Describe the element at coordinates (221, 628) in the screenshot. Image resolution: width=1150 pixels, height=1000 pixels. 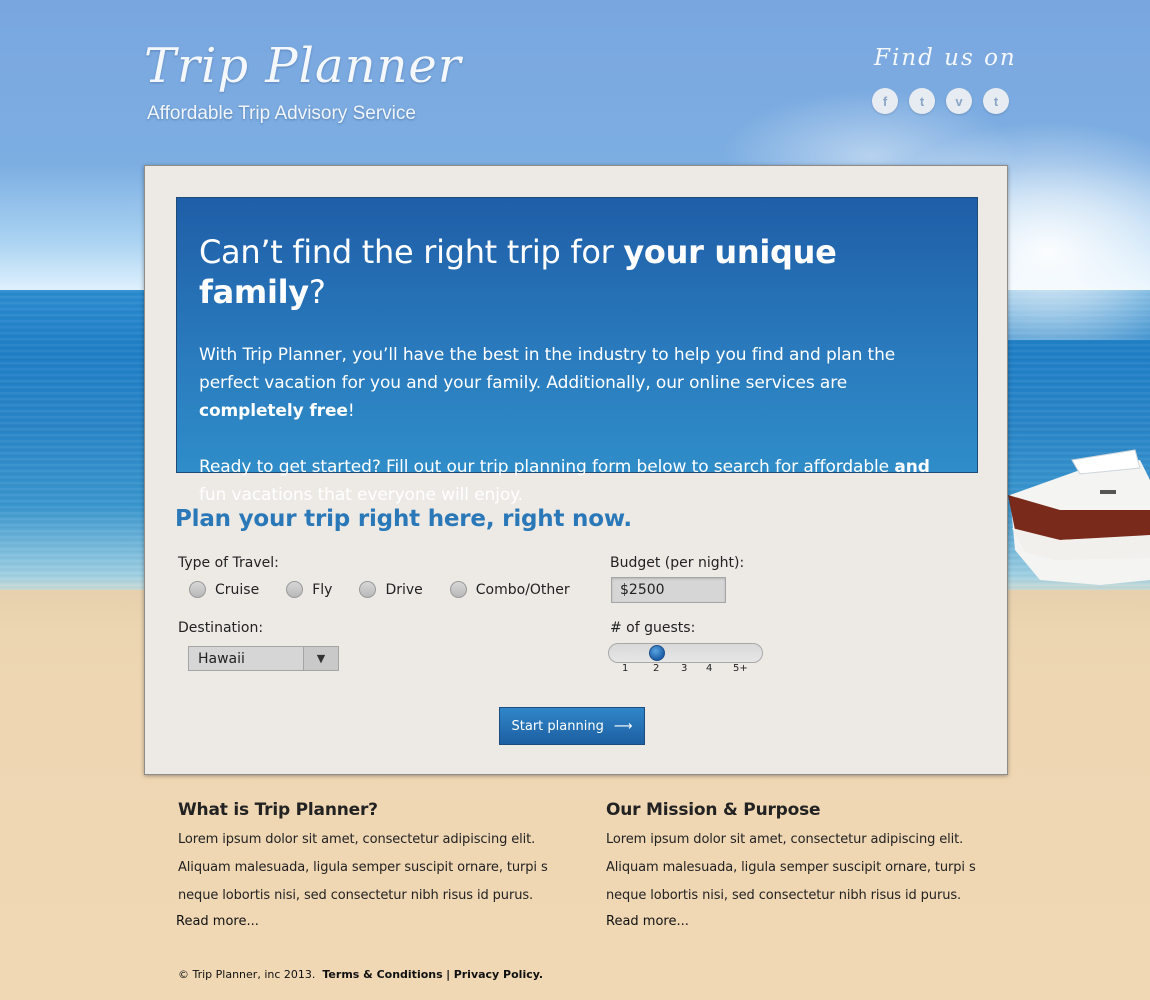
I see `destination-label: Destination:` at that location.